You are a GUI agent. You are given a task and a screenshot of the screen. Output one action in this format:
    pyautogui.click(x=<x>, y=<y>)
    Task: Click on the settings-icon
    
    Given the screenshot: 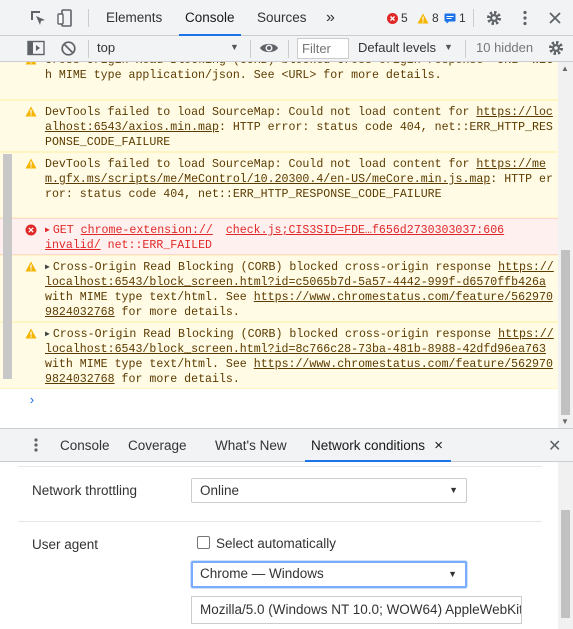 What is the action you would take?
    pyautogui.click(x=494, y=18)
    